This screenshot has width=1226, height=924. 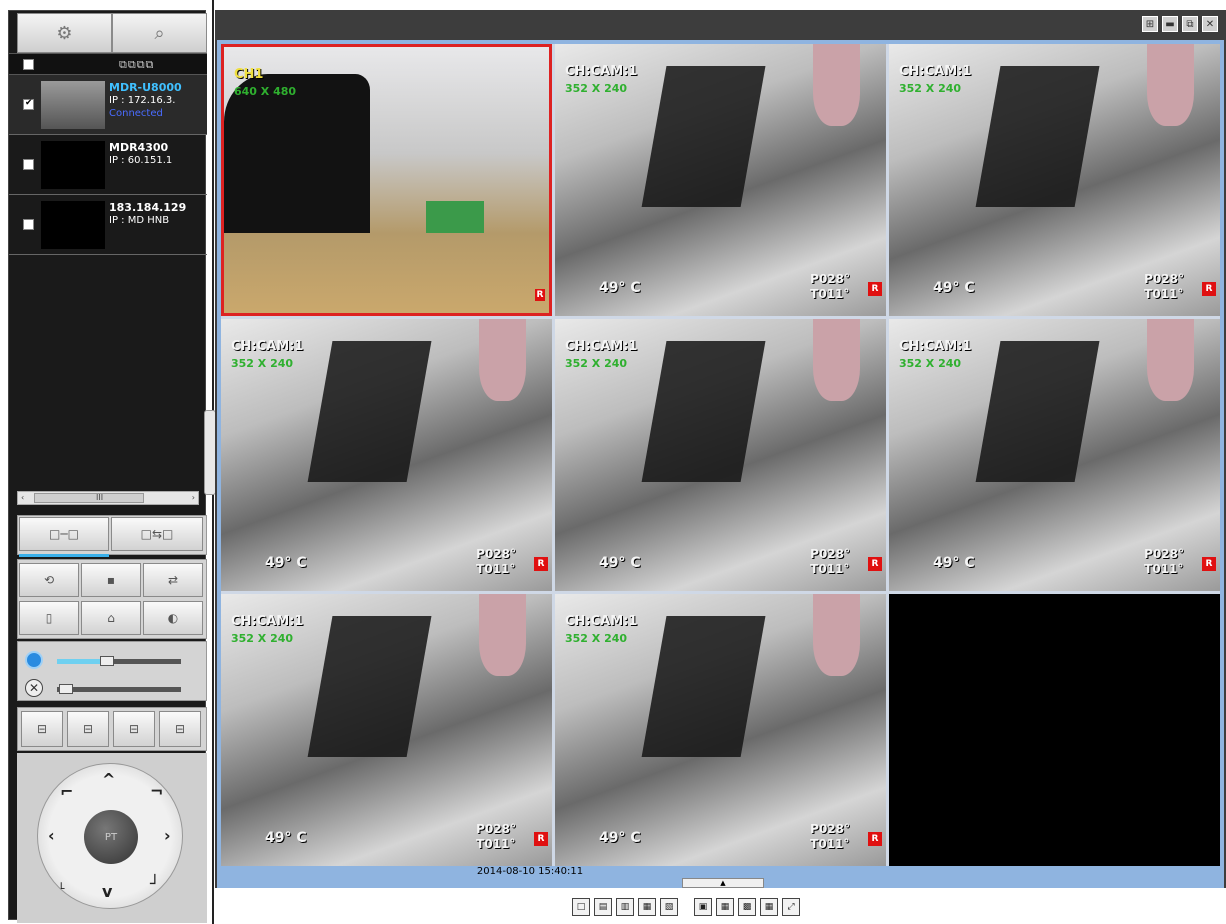 I want to click on slider-box, so click(x=112, y=671).